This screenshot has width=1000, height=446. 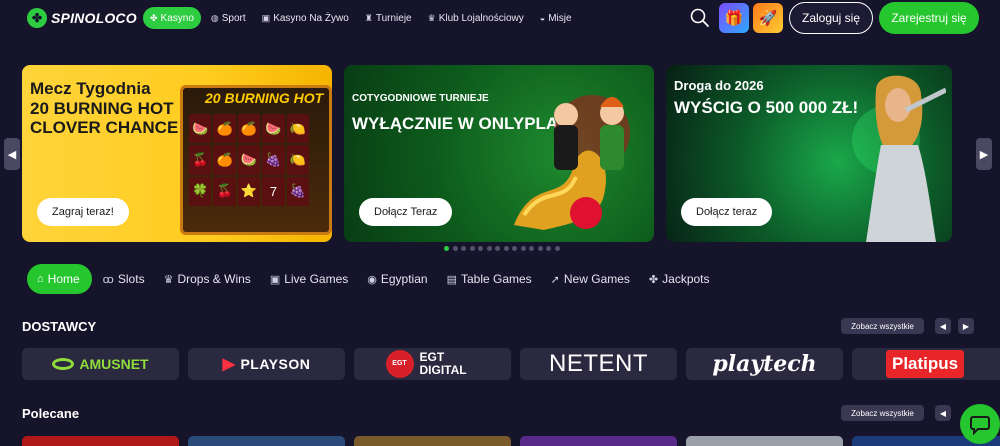 I want to click on join-now-button: Dołącz teraz, so click(x=727, y=212).